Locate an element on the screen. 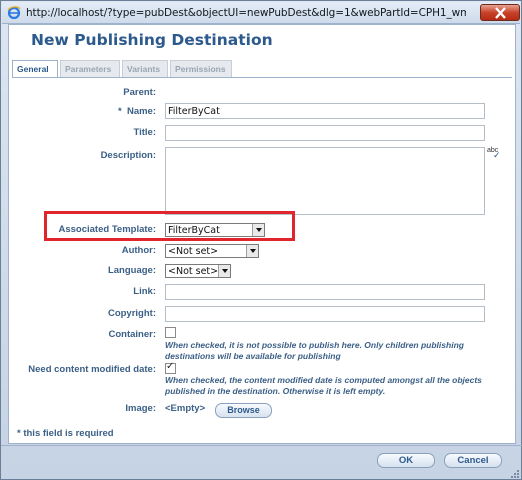 The width and height of the screenshot is (522, 480). title-input is located at coordinates (325, 133).